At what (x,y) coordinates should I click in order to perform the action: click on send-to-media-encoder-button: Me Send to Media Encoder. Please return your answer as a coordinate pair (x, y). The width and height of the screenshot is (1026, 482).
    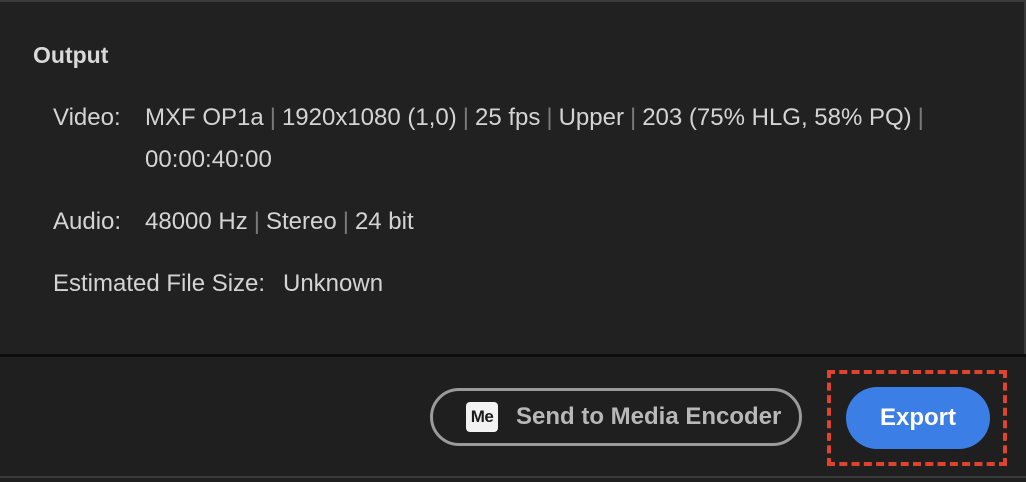
    Looking at the image, I should click on (616, 417).